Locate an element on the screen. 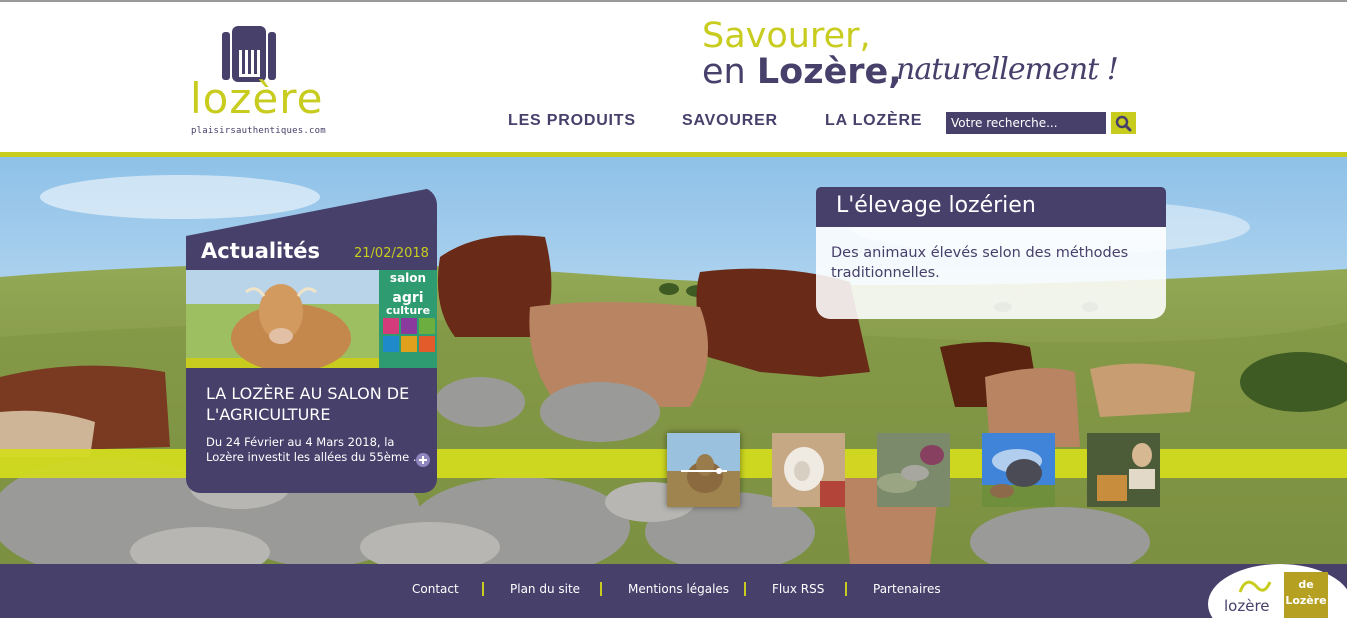 This screenshot has height=618, width=1347. footer-link-flux-rss: Flux RSS is located at coordinates (798, 589).